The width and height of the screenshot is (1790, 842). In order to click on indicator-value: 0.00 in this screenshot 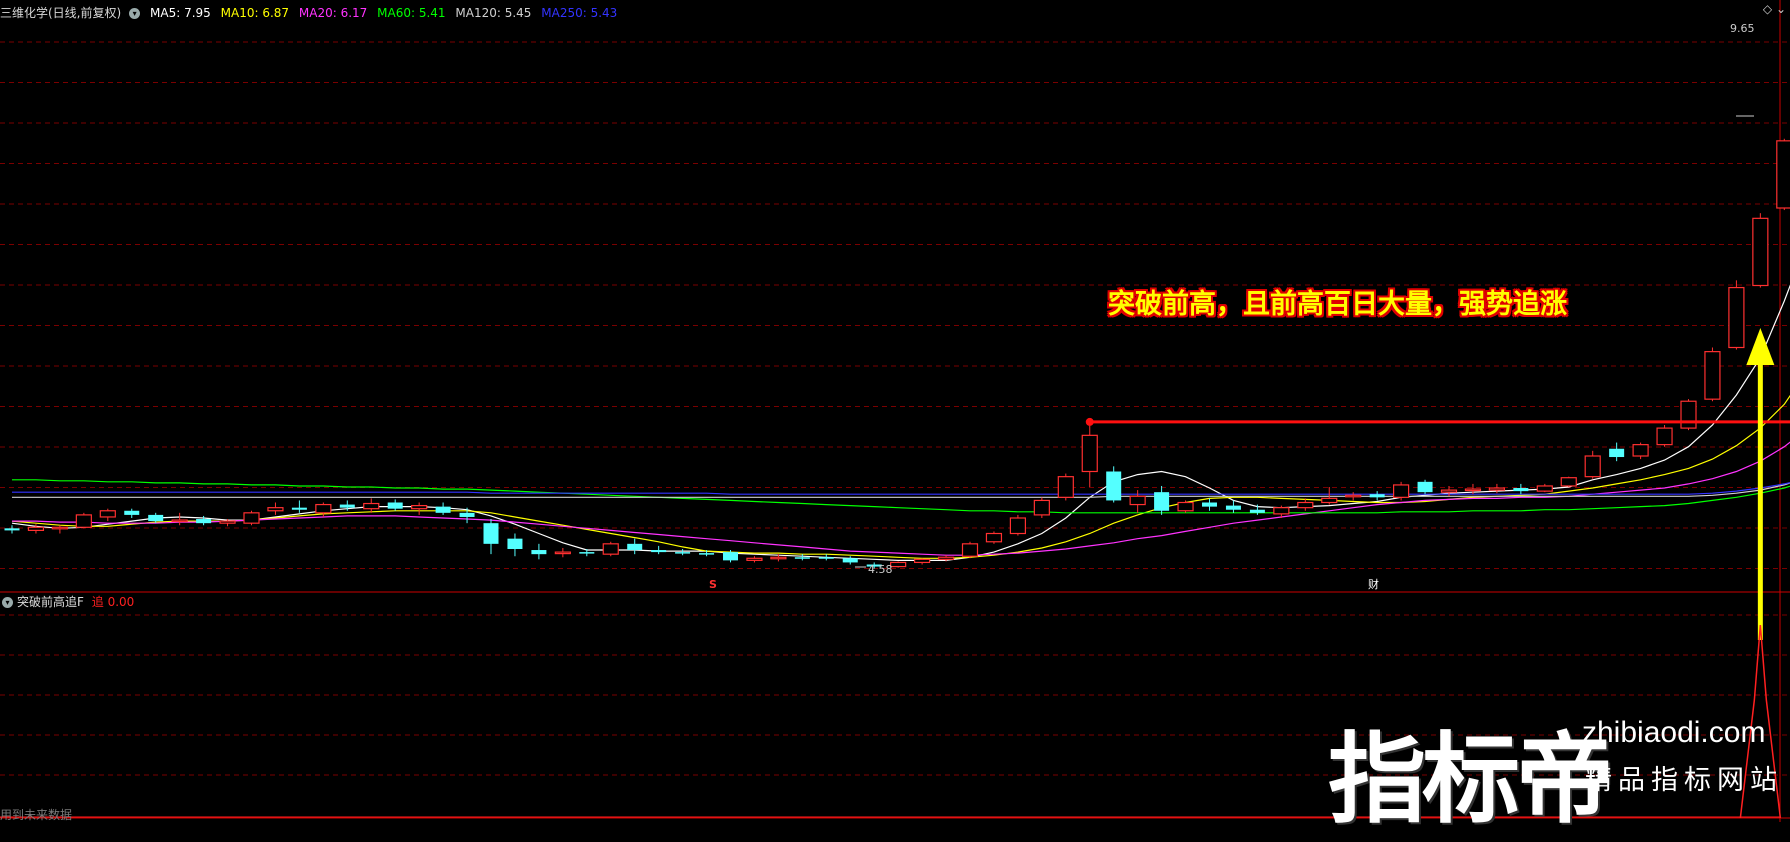, I will do `click(121, 602)`.